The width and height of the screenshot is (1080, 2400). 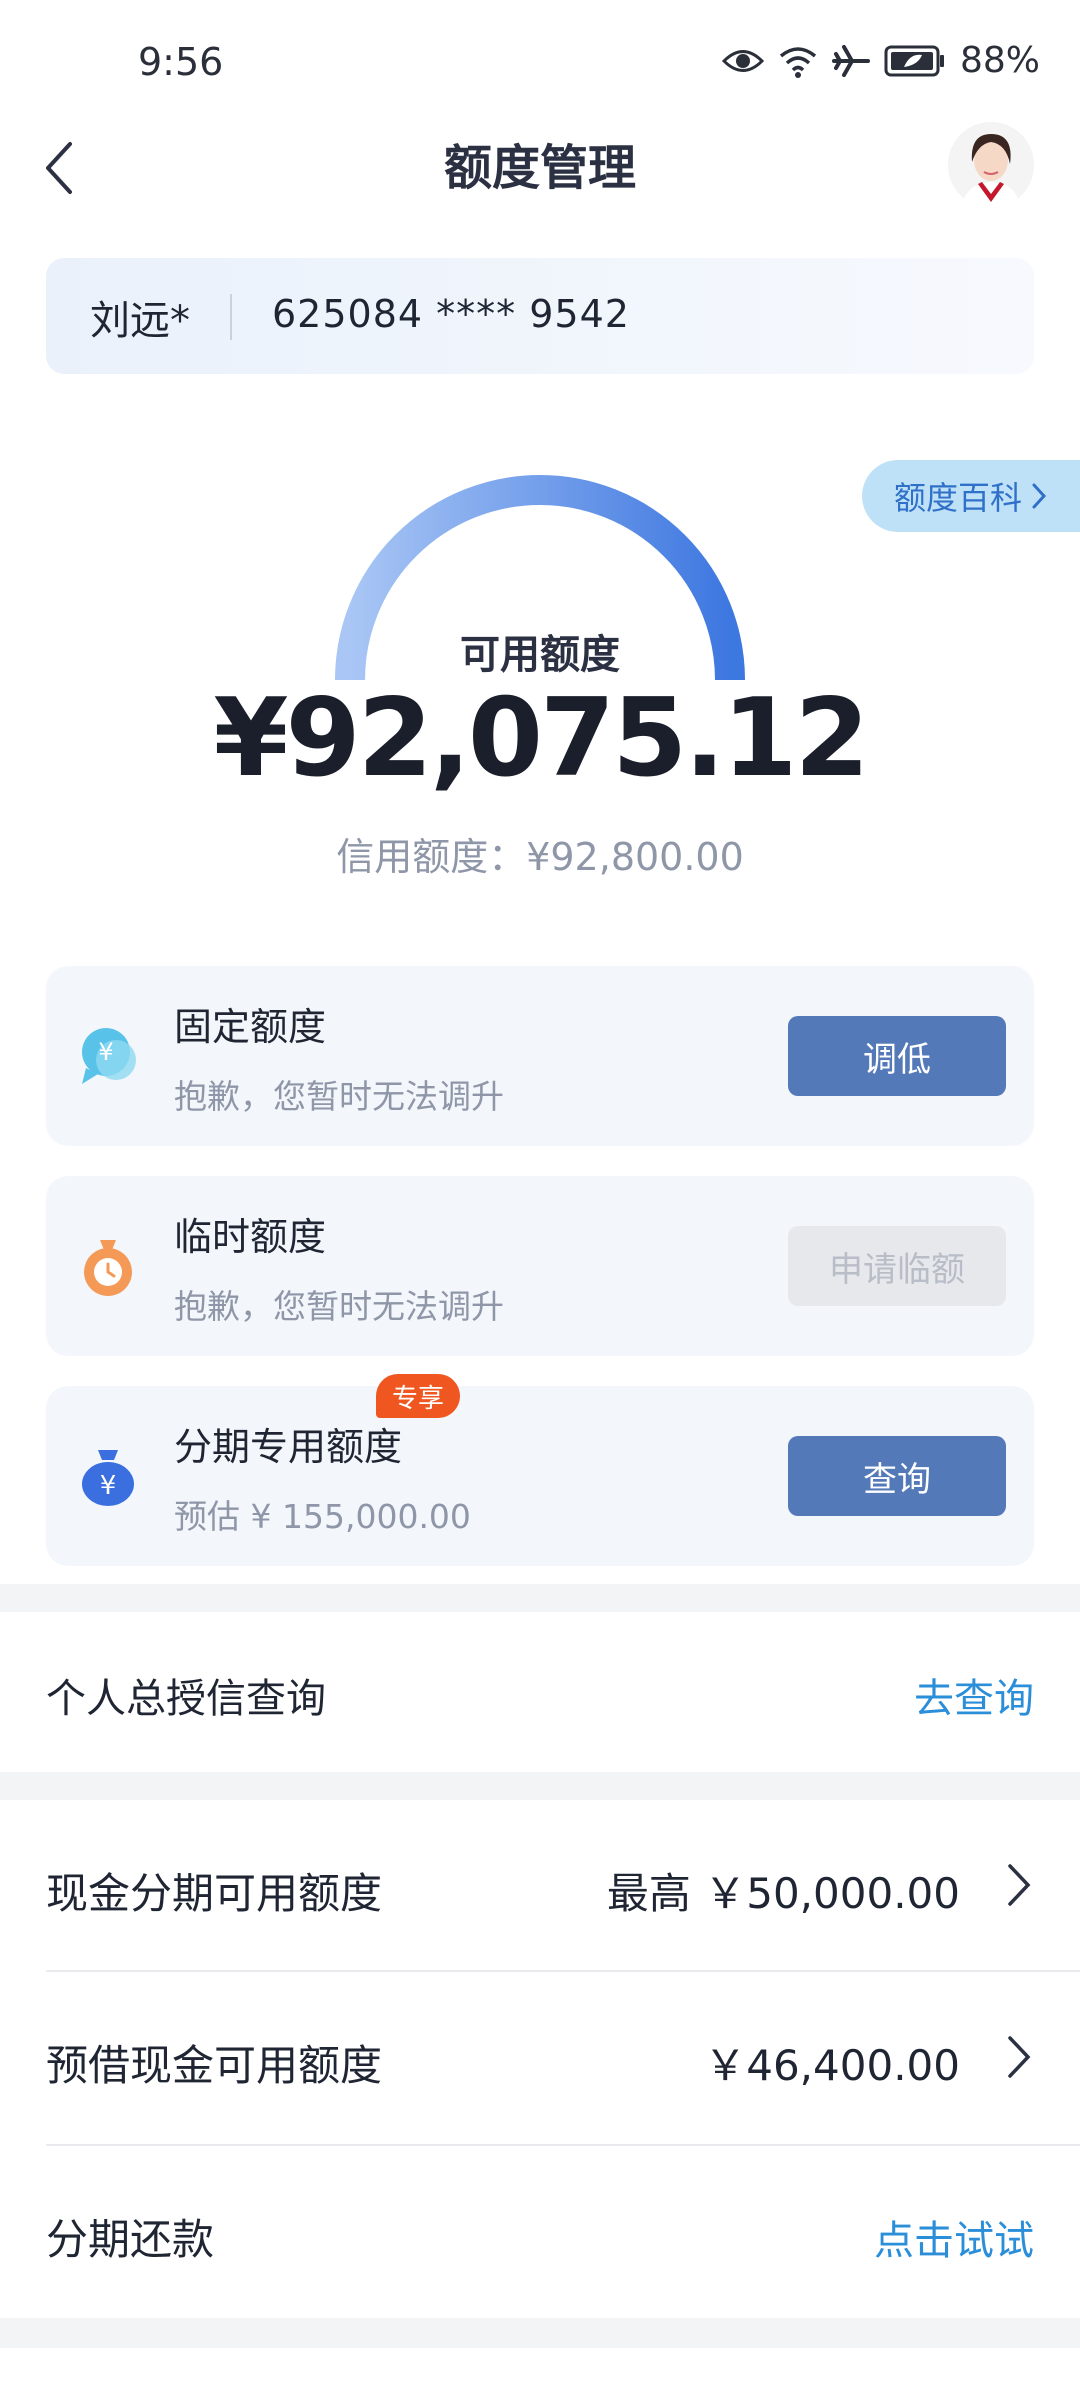 What do you see at coordinates (540, 1470) in the screenshot?
I see `installment-limit-card: 专享 ¥ 分期专用额度 预估 ¥ 155,000.00 查询` at bounding box center [540, 1470].